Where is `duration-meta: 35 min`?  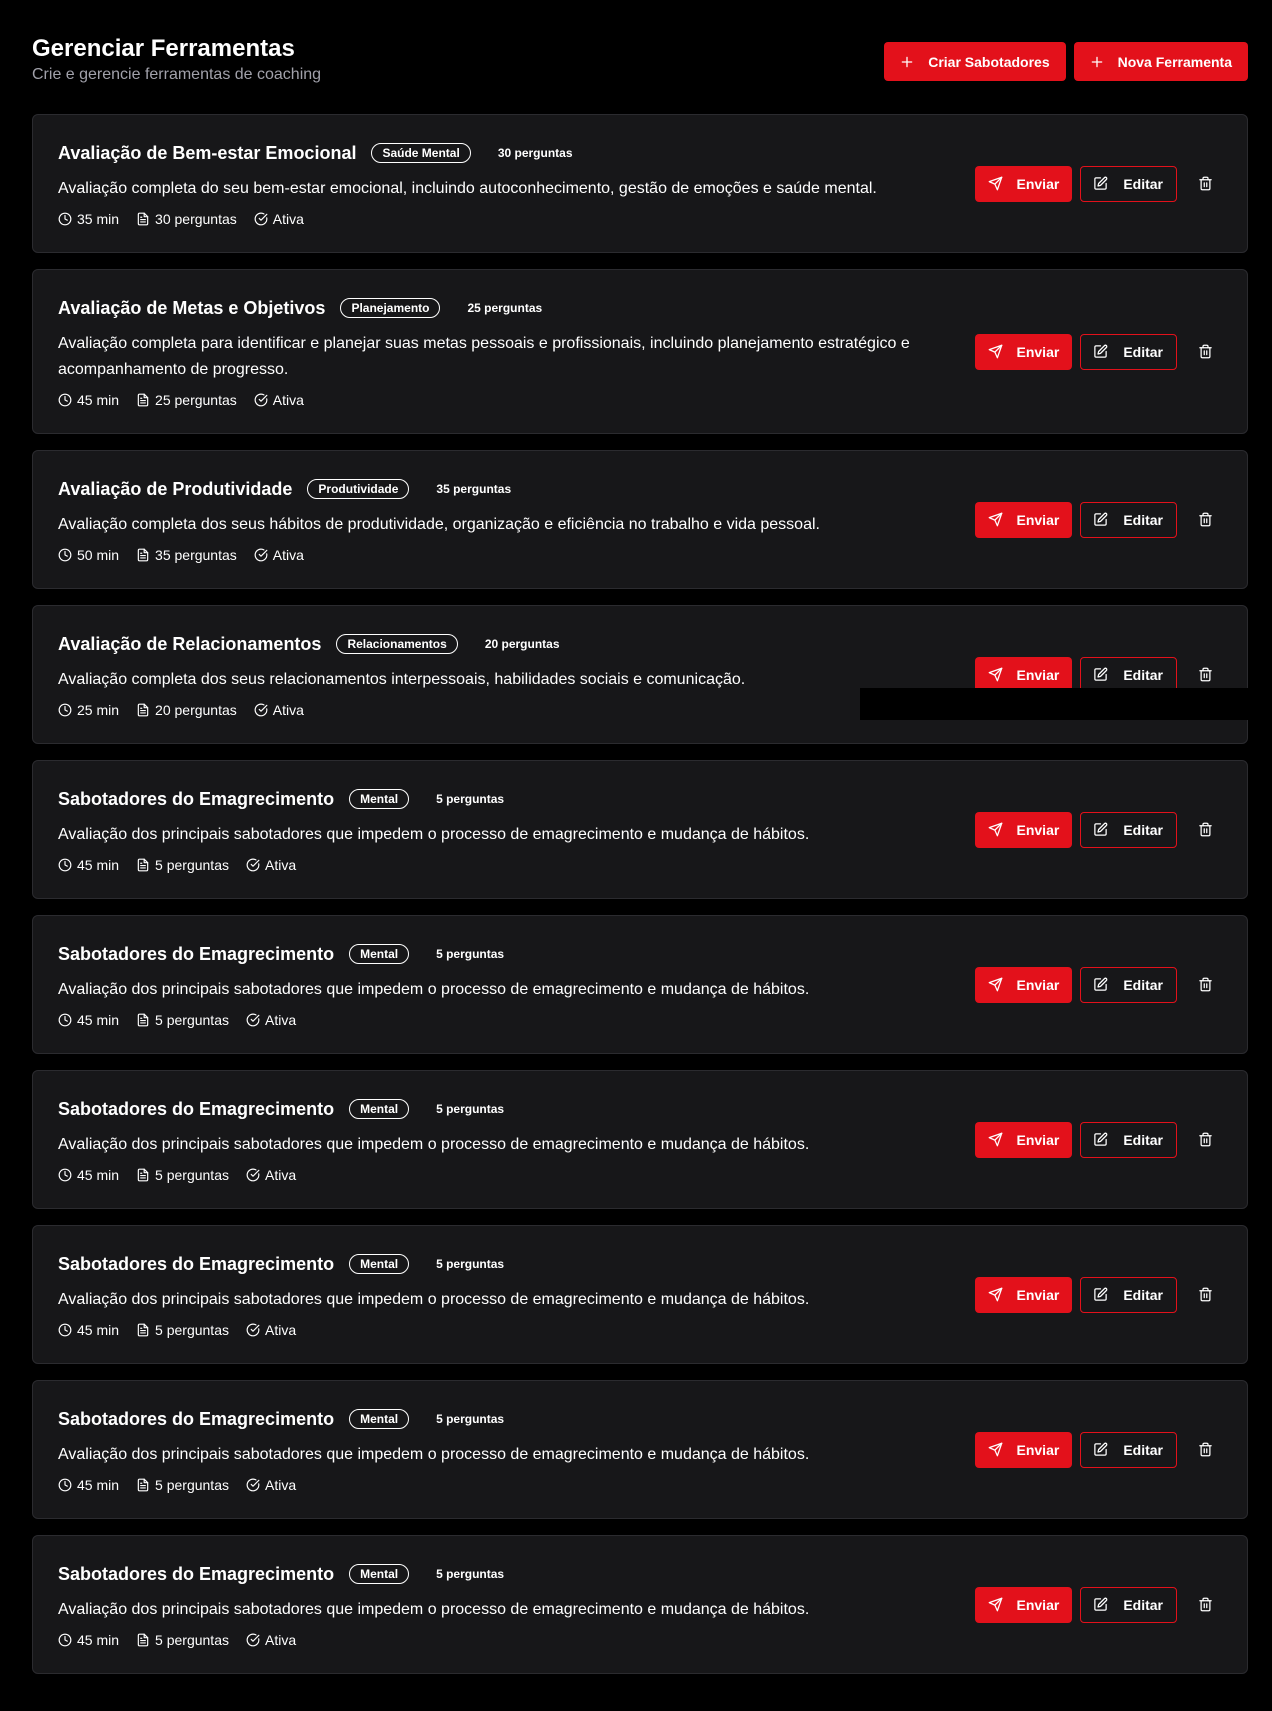
duration-meta: 35 min is located at coordinates (88, 219).